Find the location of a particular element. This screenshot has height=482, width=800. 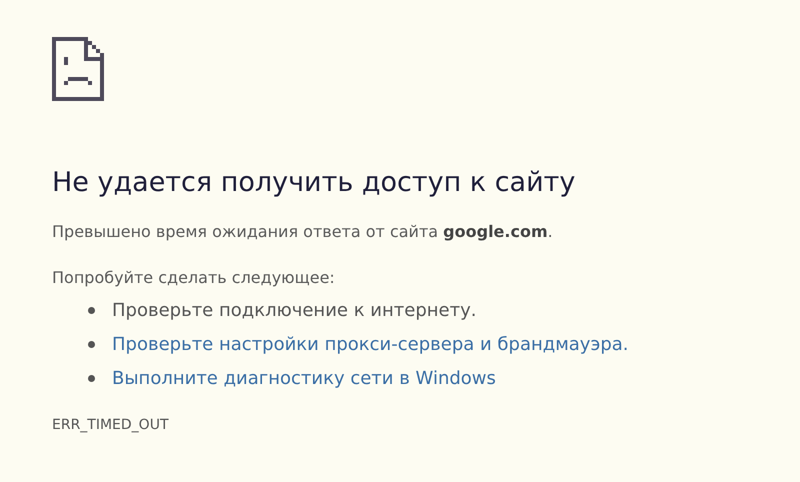

error-code: ERR_TIMED_OUT is located at coordinates (111, 425).